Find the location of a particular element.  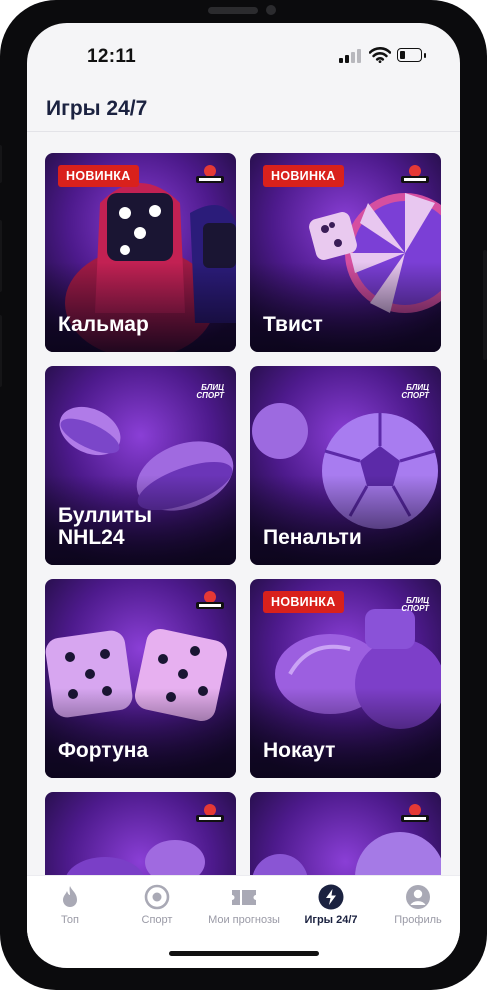

game-title: Твист is located at coordinates (293, 324).